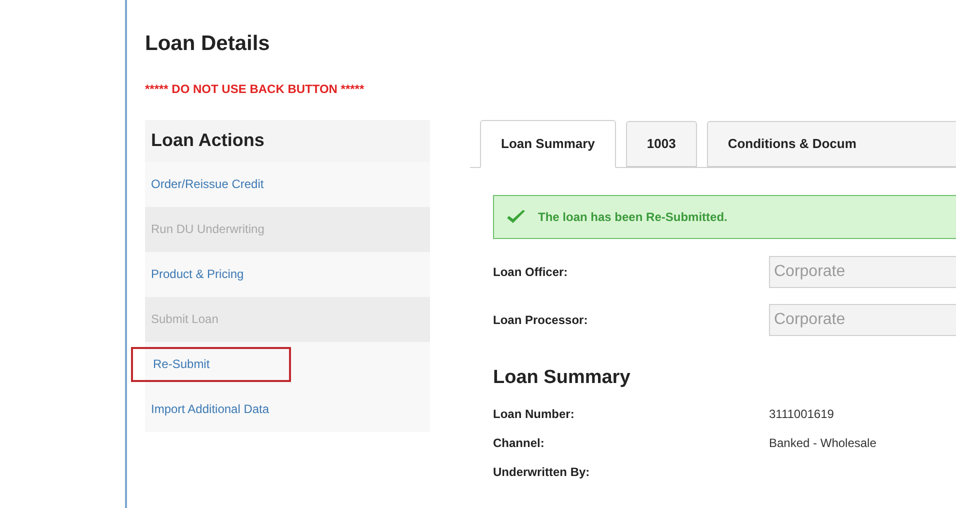 The height and width of the screenshot is (508, 956). What do you see at coordinates (187, 274) in the screenshot?
I see `sidebar-link: Product & Pricing` at bounding box center [187, 274].